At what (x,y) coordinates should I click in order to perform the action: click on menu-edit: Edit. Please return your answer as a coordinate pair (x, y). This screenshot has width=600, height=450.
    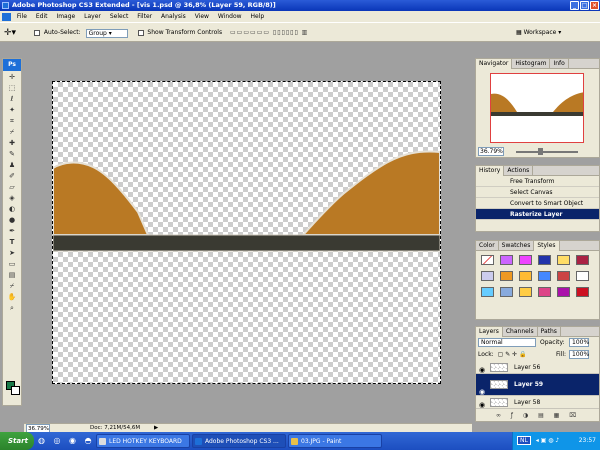
    Looking at the image, I should click on (42, 16).